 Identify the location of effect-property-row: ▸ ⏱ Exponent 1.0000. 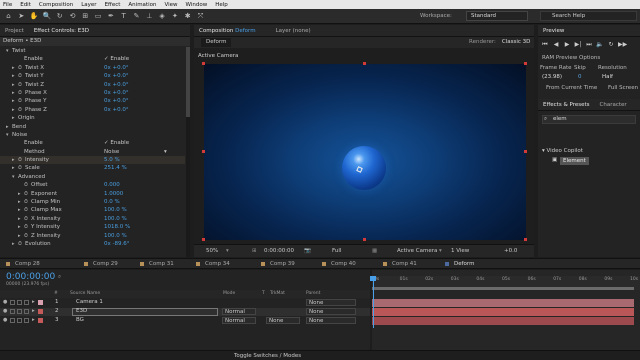
(92, 194).